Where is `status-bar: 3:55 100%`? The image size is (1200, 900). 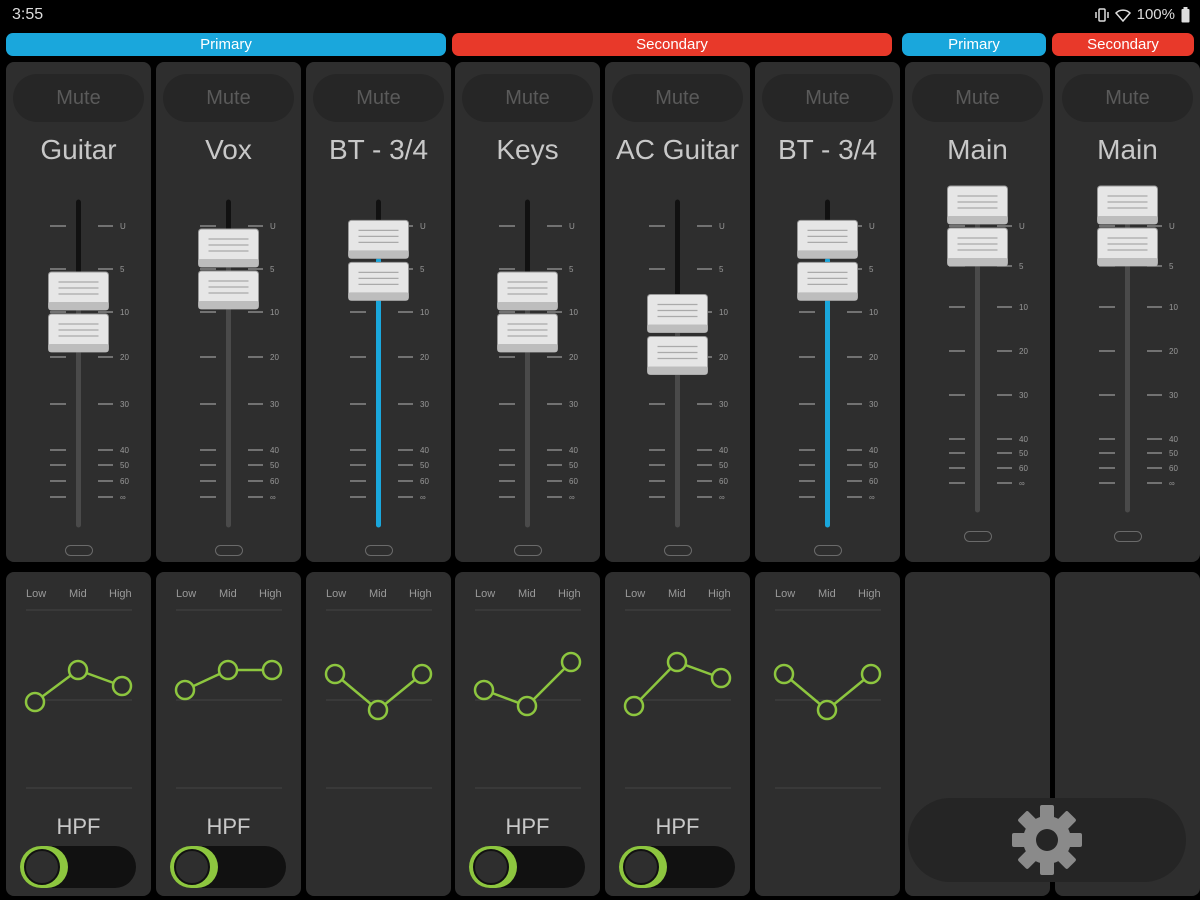
status-bar: 3:55 100% is located at coordinates (600, 15).